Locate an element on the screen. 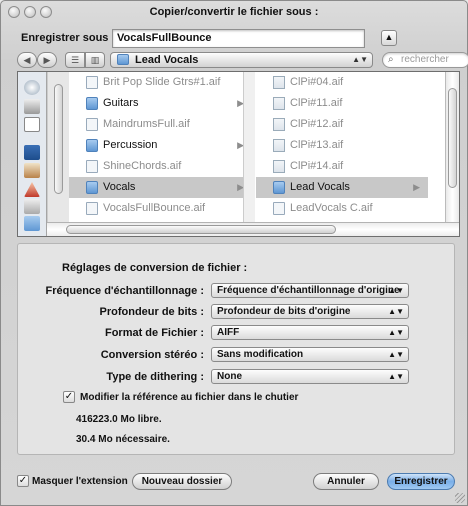 The height and width of the screenshot is (506, 468). home-icon is located at coordinates (32, 170).